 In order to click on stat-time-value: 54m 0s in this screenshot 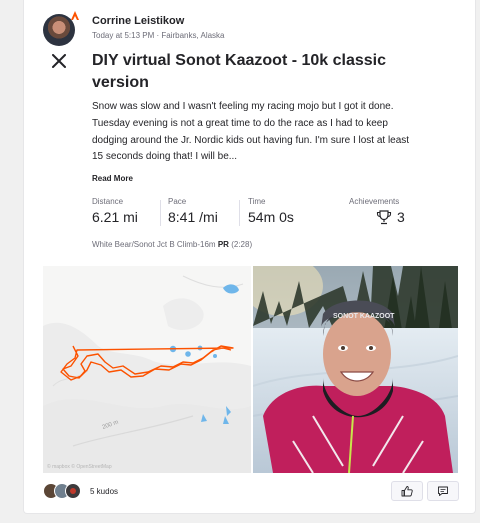, I will do `click(271, 217)`.